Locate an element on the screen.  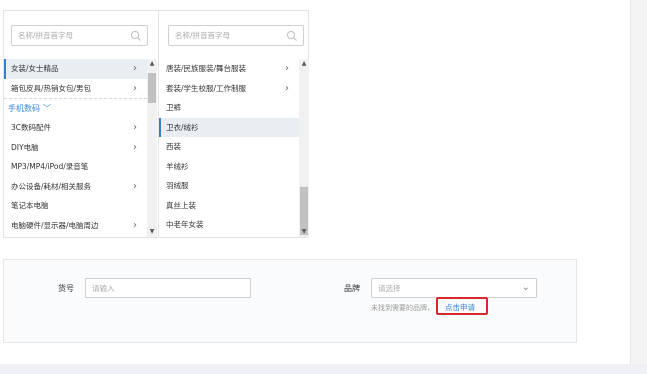
brand-label: 品牌 is located at coordinates (352, 288).